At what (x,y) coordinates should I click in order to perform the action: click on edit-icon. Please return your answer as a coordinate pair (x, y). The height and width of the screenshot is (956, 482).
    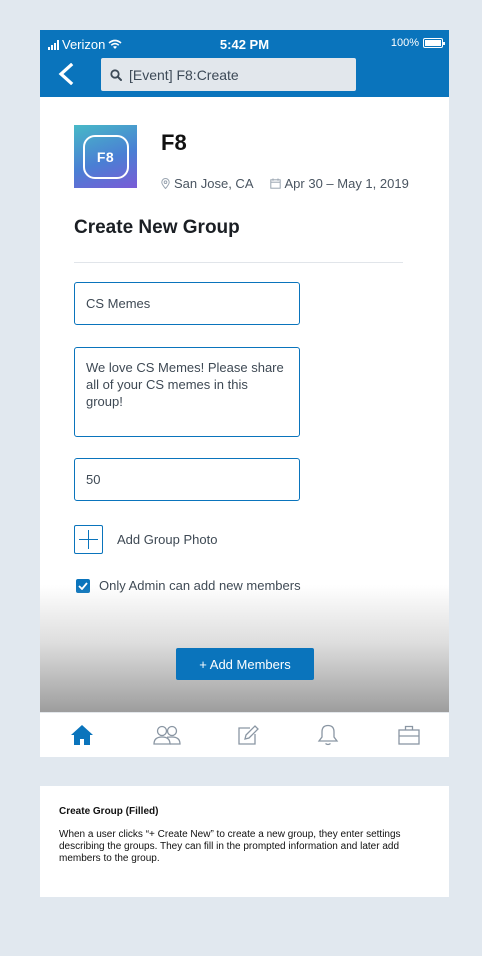
    Looking at the image, I should click on (248, 735).